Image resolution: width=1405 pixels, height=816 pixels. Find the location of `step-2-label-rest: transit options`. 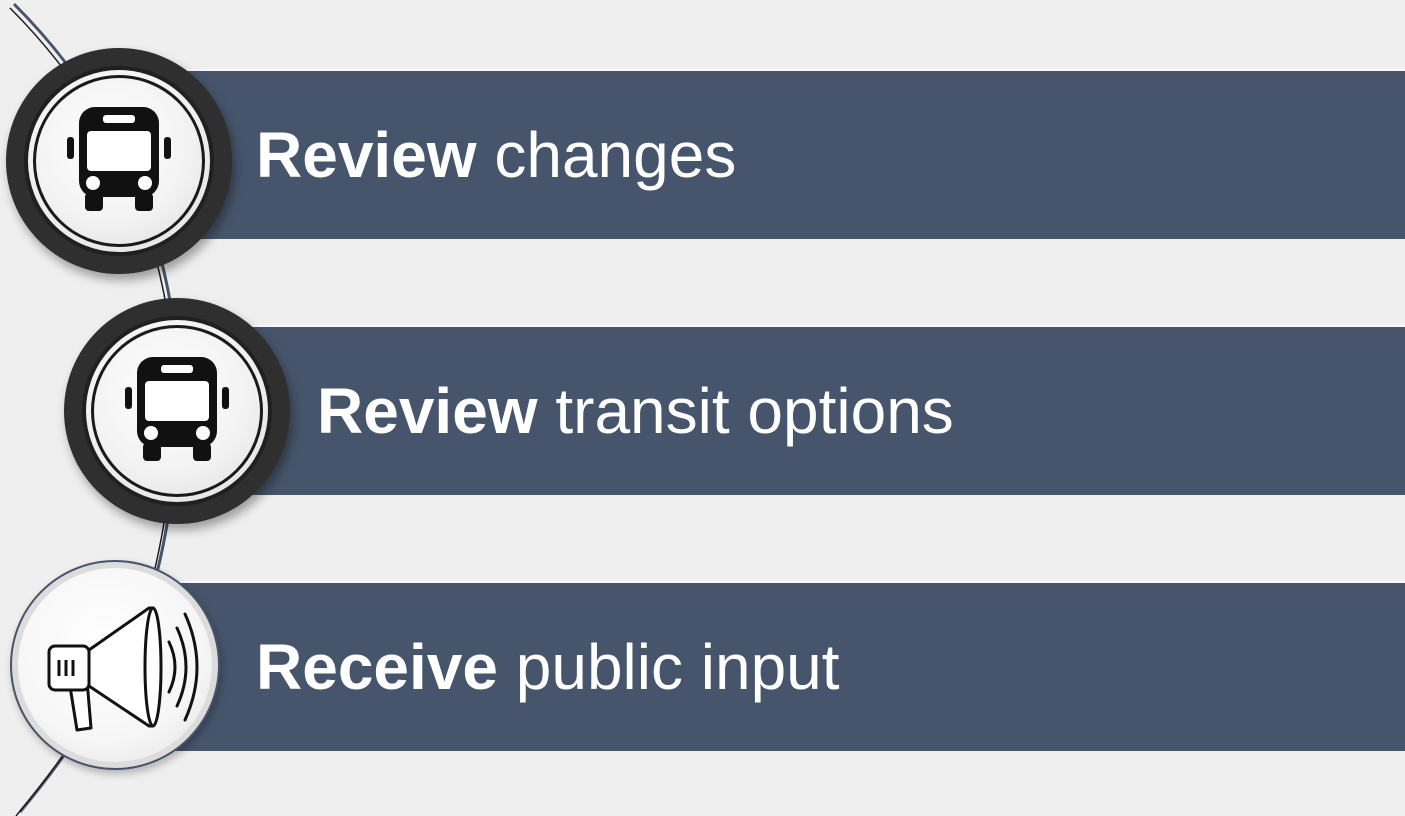

step-2-label-rest: transit options is located at coordinates (745, 411).